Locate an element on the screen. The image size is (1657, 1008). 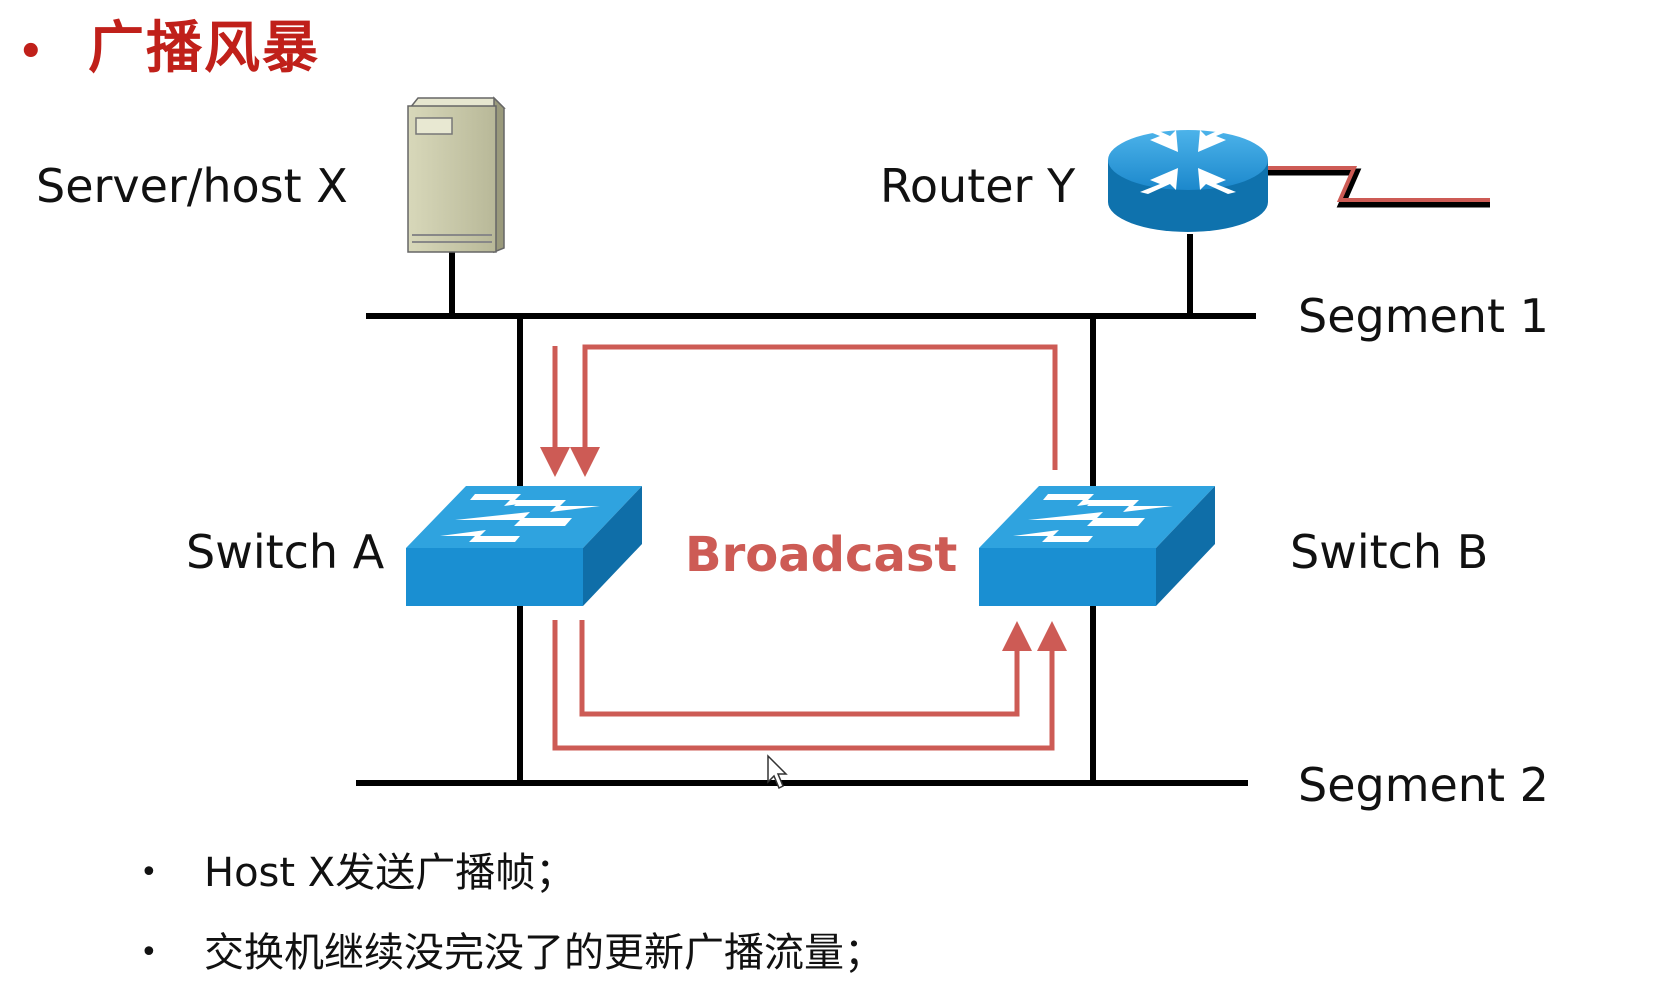
switch-b-label: Switch B is located at coordinates (1389, 552).